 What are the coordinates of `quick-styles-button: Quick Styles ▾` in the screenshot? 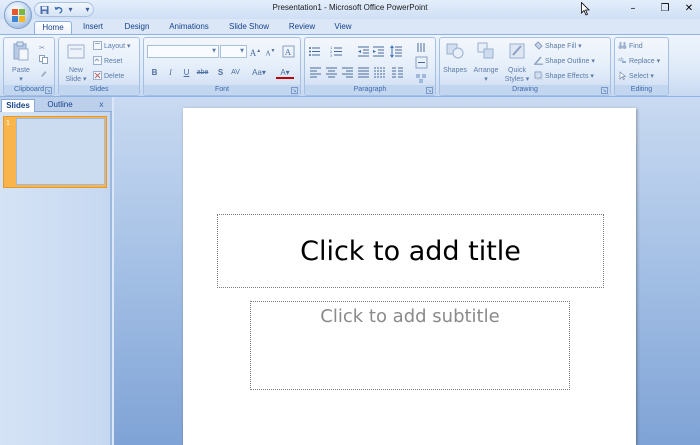 It's located at (517, 62).